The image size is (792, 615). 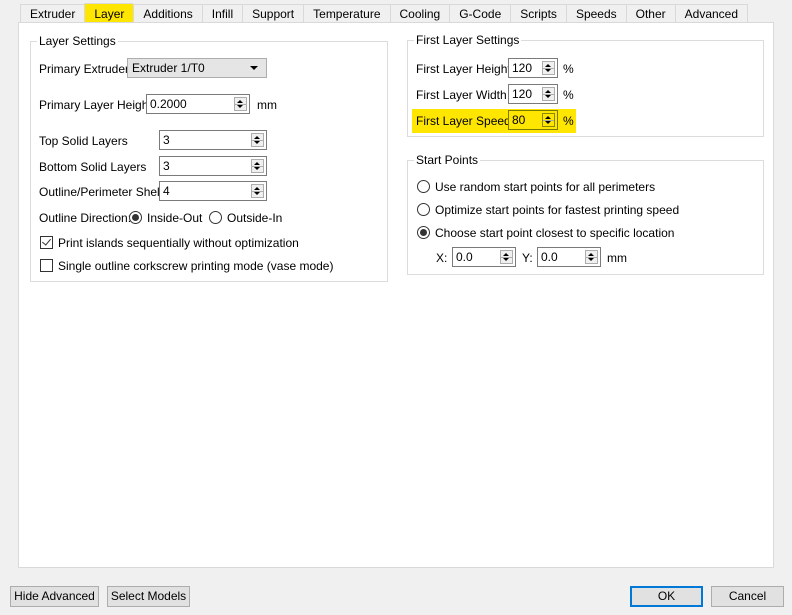 I want to click on first-layer-speed-unit: %, so click(x=568, y=121).